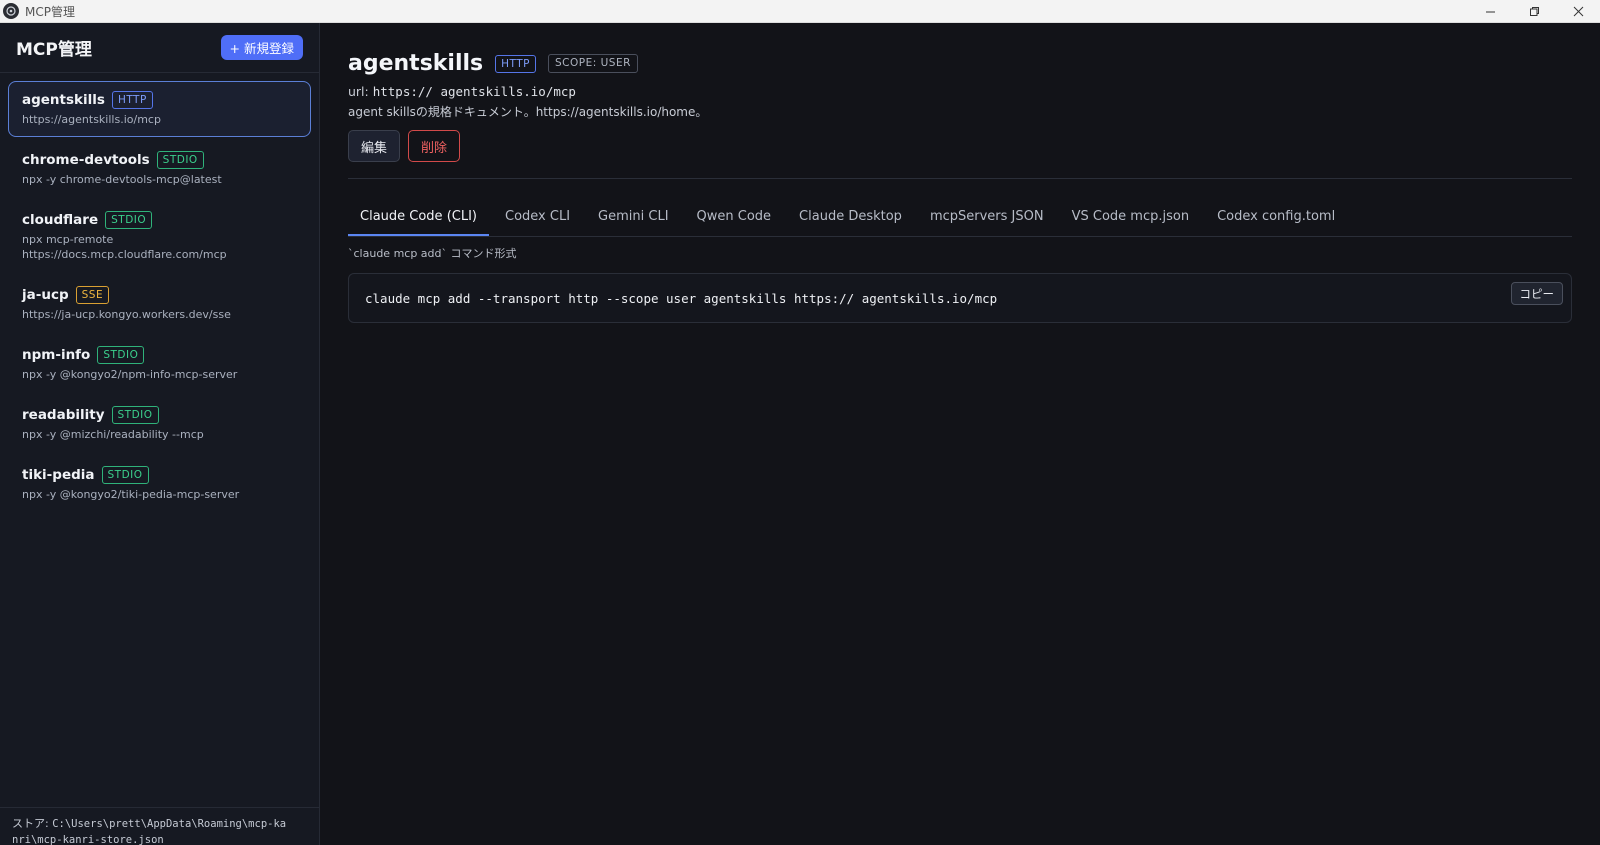  I want to click on copy-button: コピー, so click(1536, 293).